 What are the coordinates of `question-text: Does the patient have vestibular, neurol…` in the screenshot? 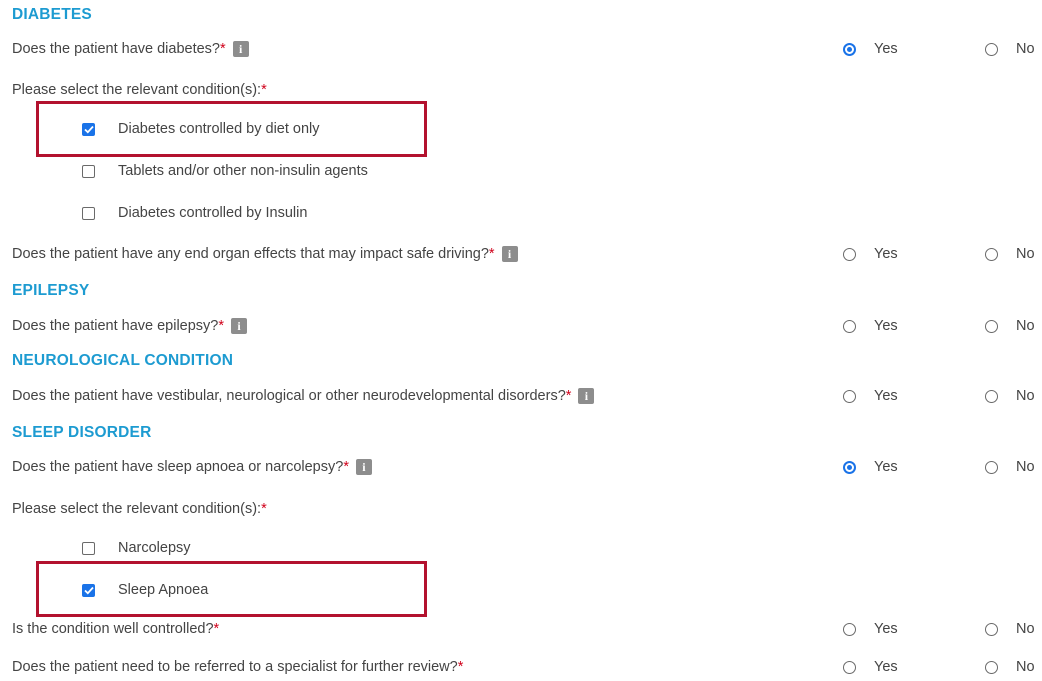 It's located at (289, 396).